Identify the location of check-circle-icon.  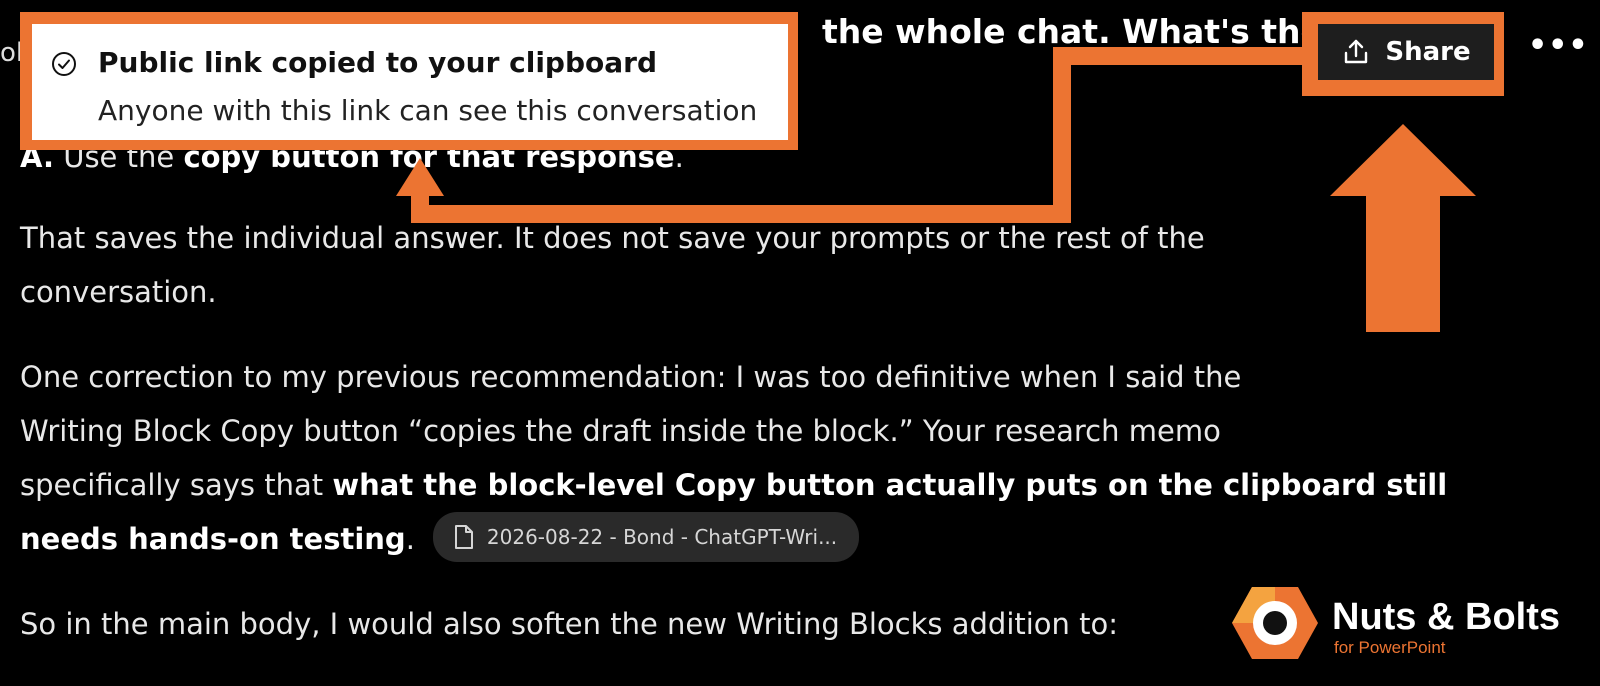
(64, 64).